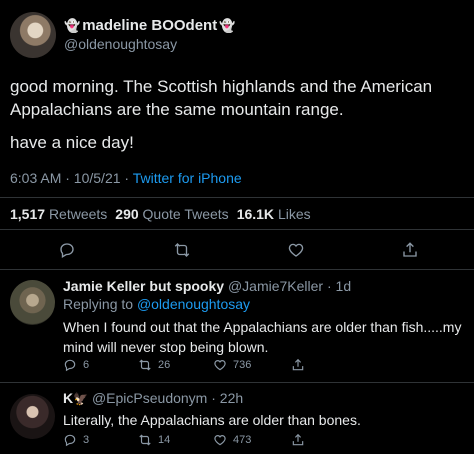  Describe the element at coordinates (185, 214) in the screenshot. I see `quotes-label: Quote Tweets` at that location.